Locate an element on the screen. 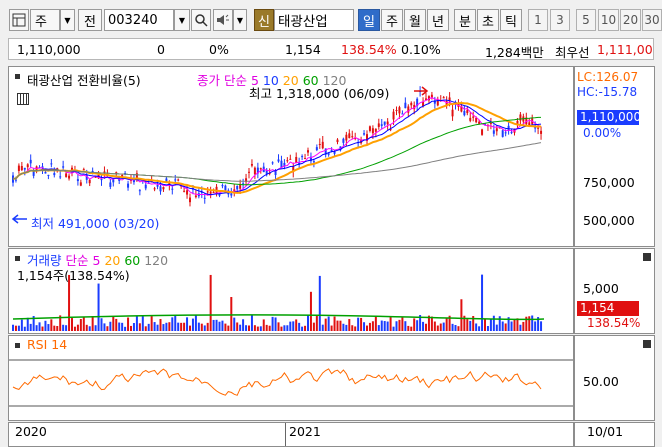 The height and width of the screenshot is (447, 662). unit-tick-button: 틱 is located at coordinates (511, 20).